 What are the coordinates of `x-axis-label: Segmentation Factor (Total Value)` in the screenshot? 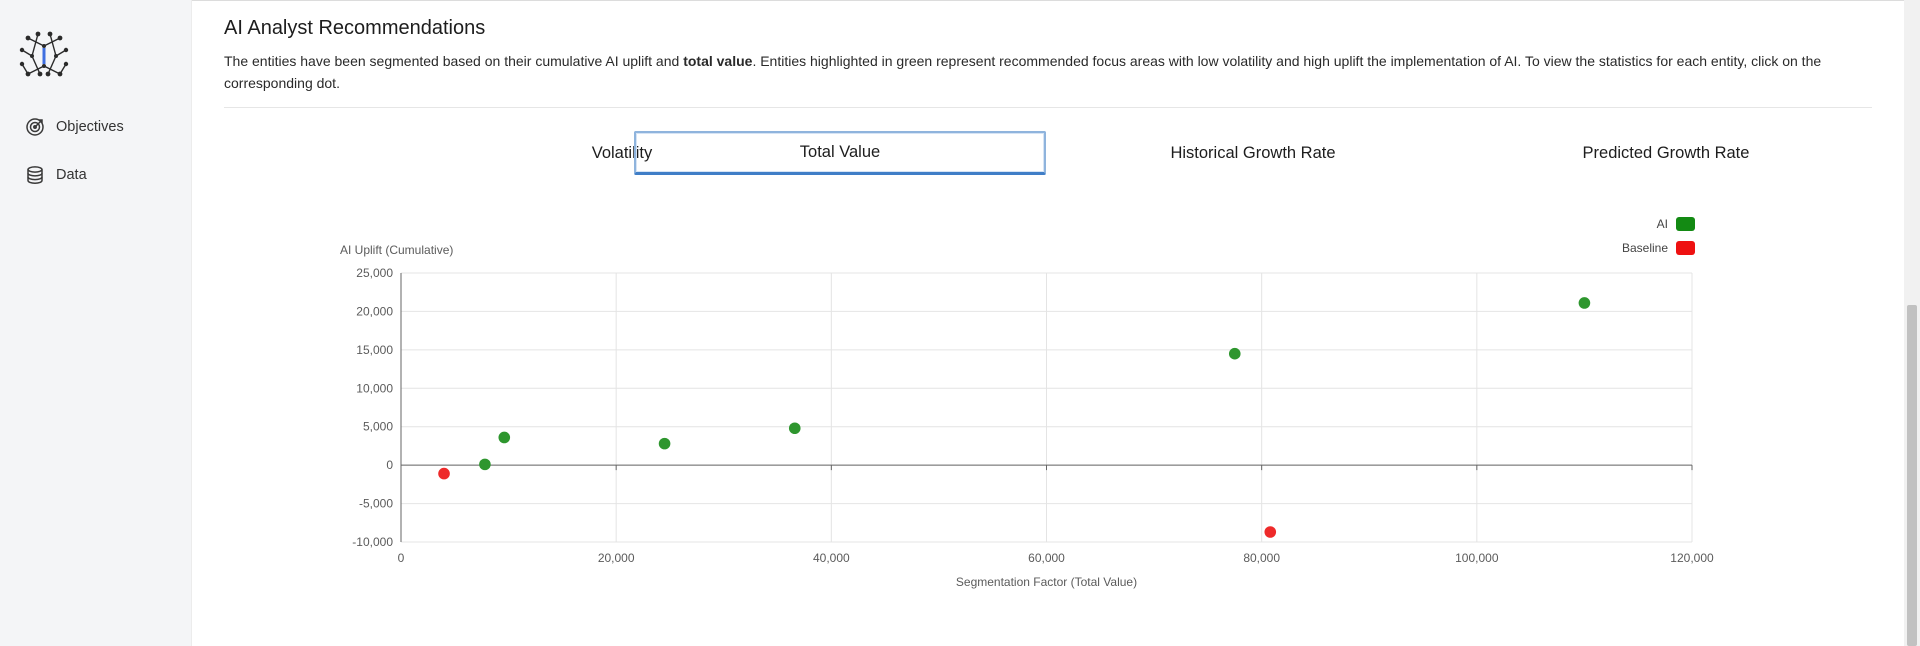 It's located at (1046, 582).